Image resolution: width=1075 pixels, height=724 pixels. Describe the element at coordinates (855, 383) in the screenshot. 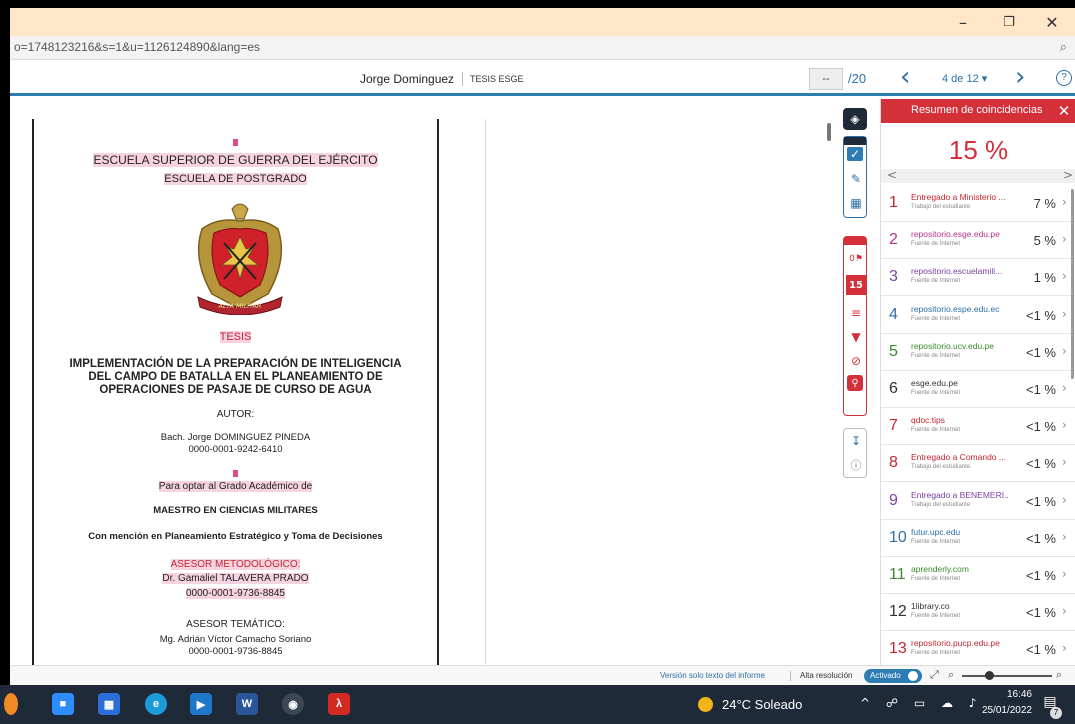

I see `search-report-icon: ⚲` at that location.